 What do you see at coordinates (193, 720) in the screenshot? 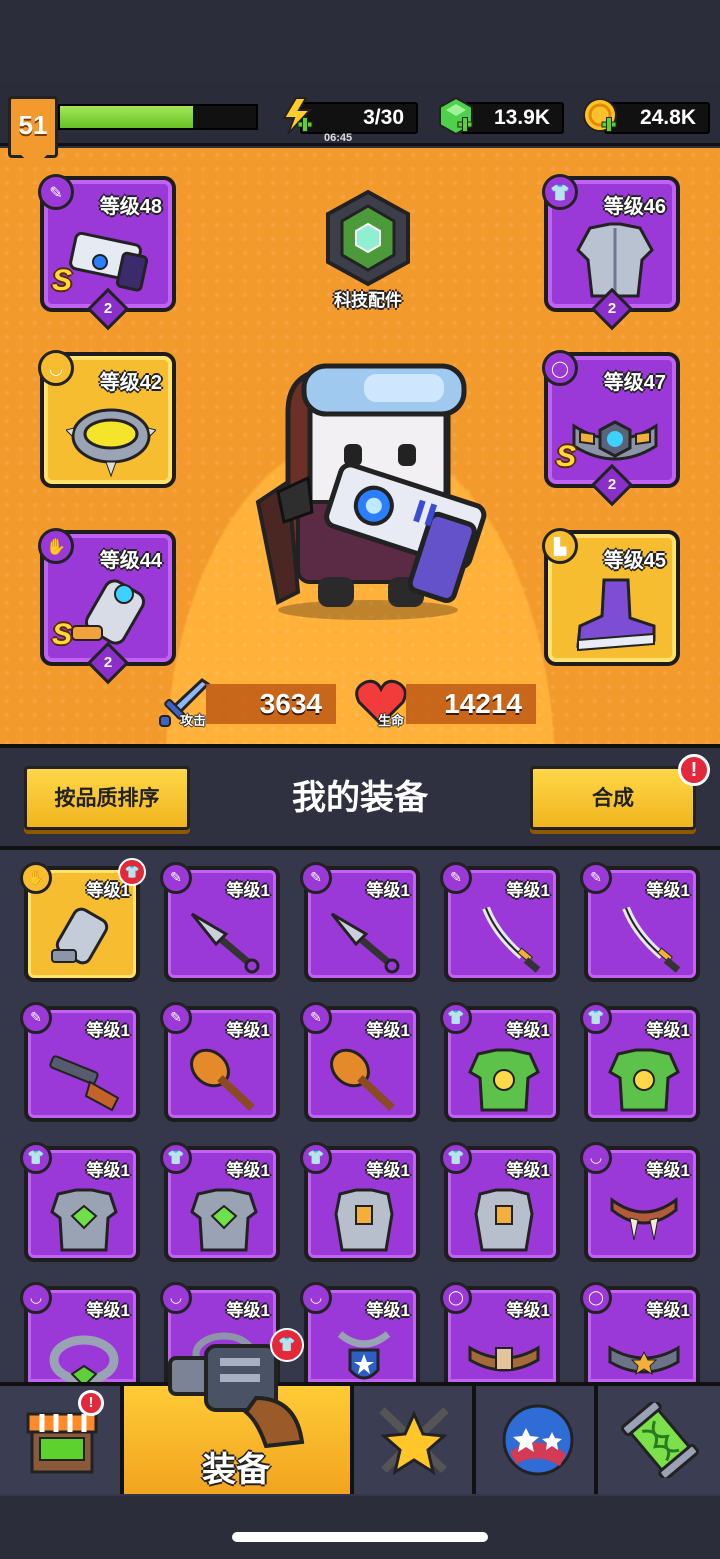
I see `attack-caption: 攻击` at bounding box center [193, 720].